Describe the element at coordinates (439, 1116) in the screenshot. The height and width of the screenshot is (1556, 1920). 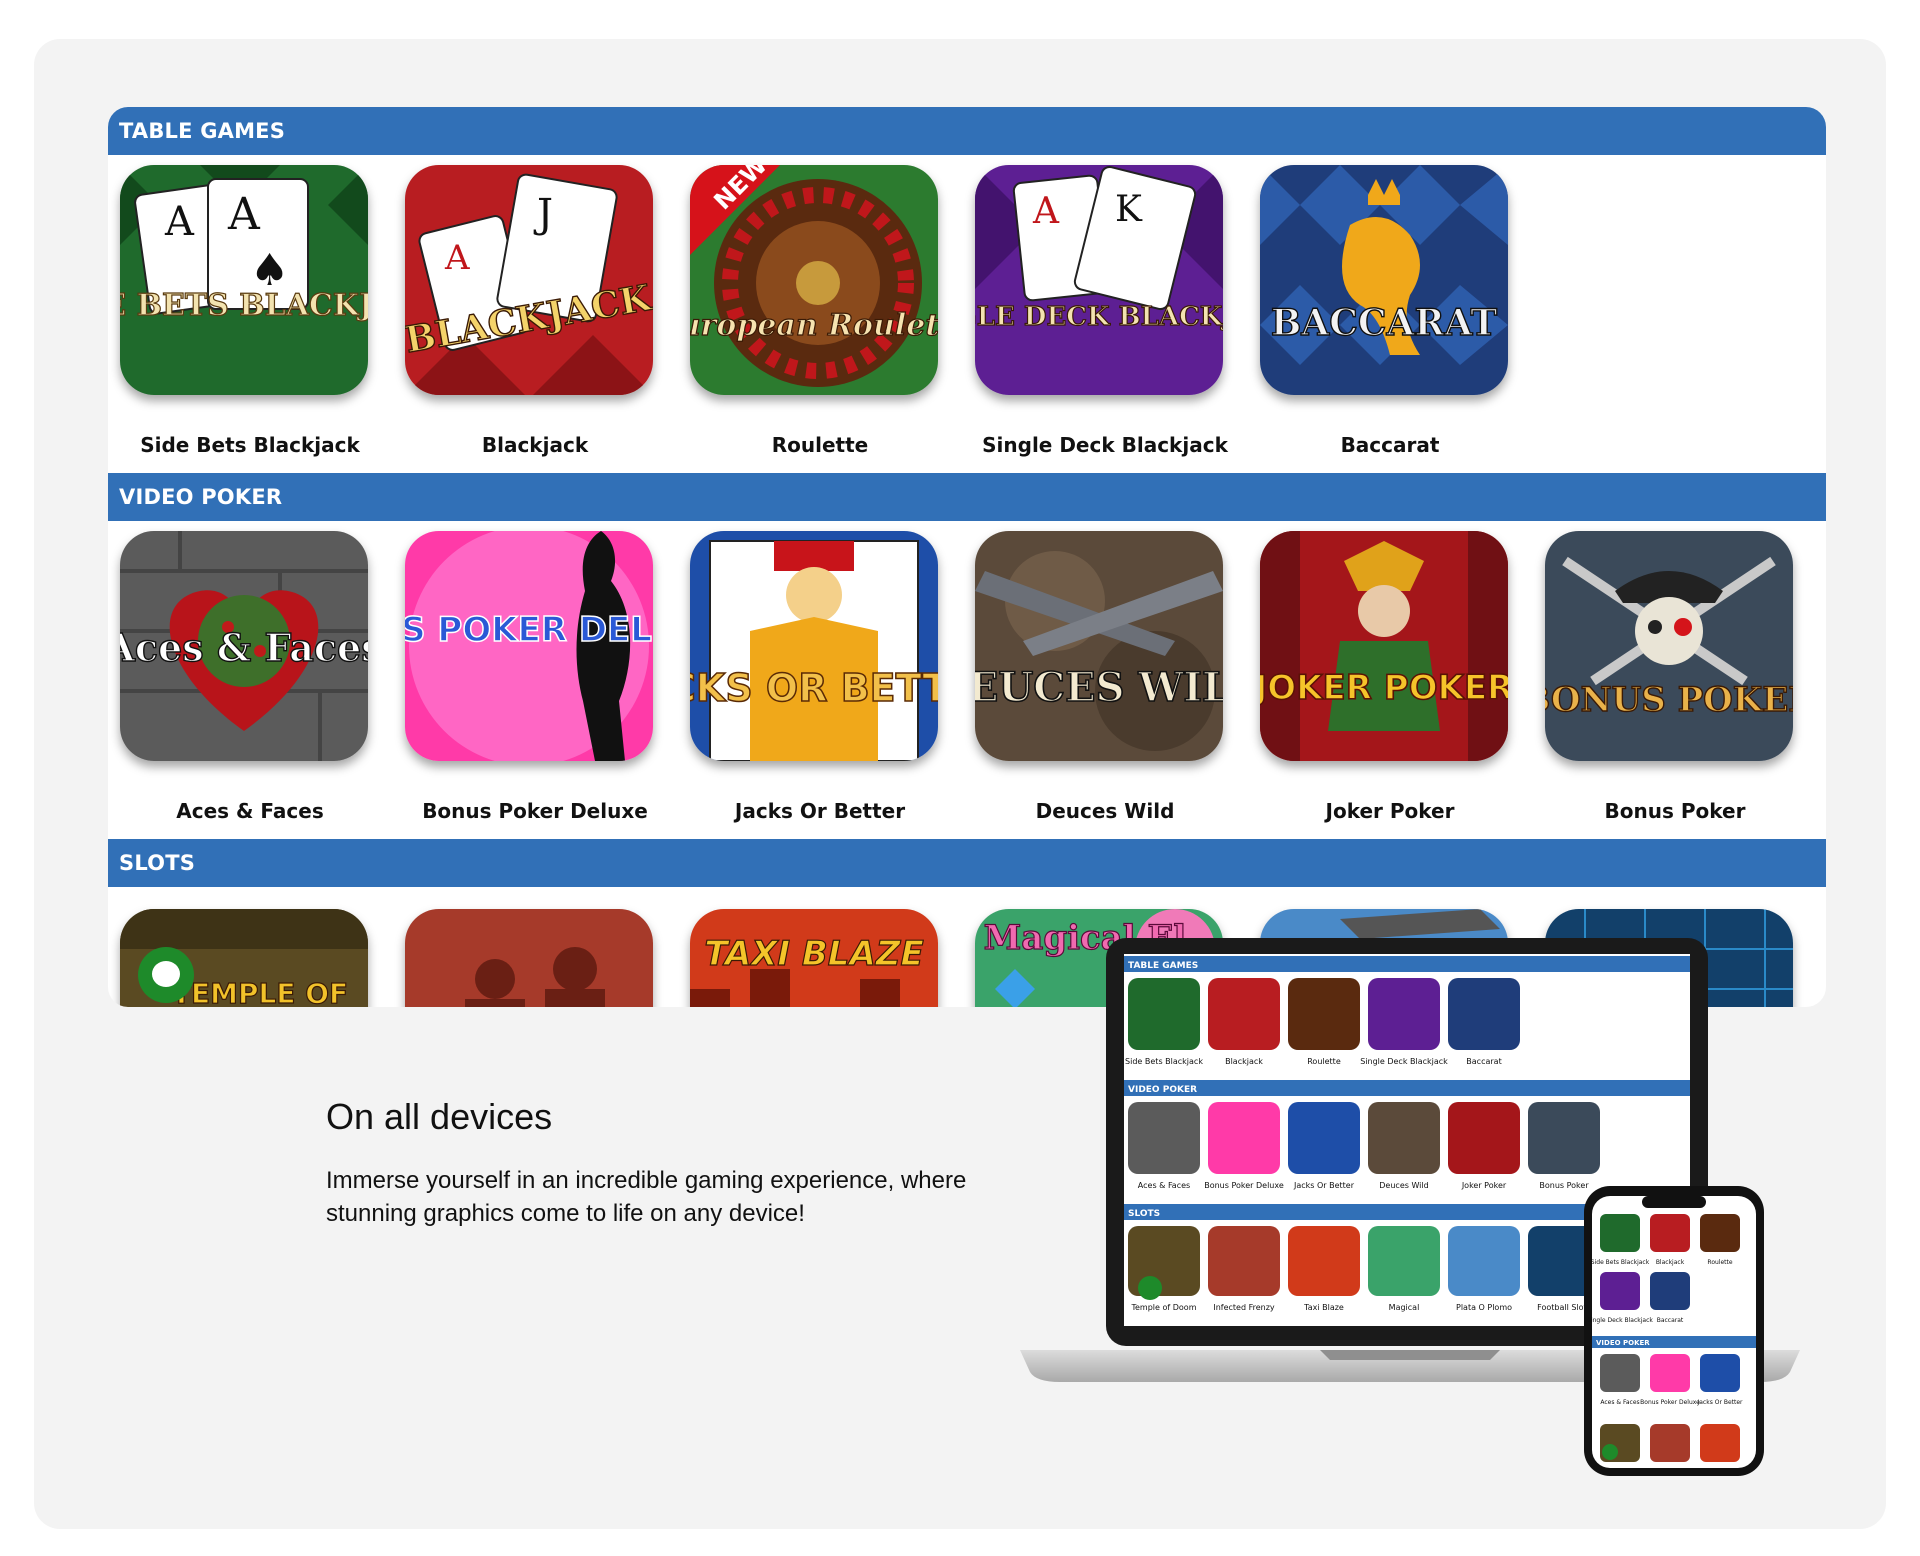
I see `promo-heading: On all devices` at that location.